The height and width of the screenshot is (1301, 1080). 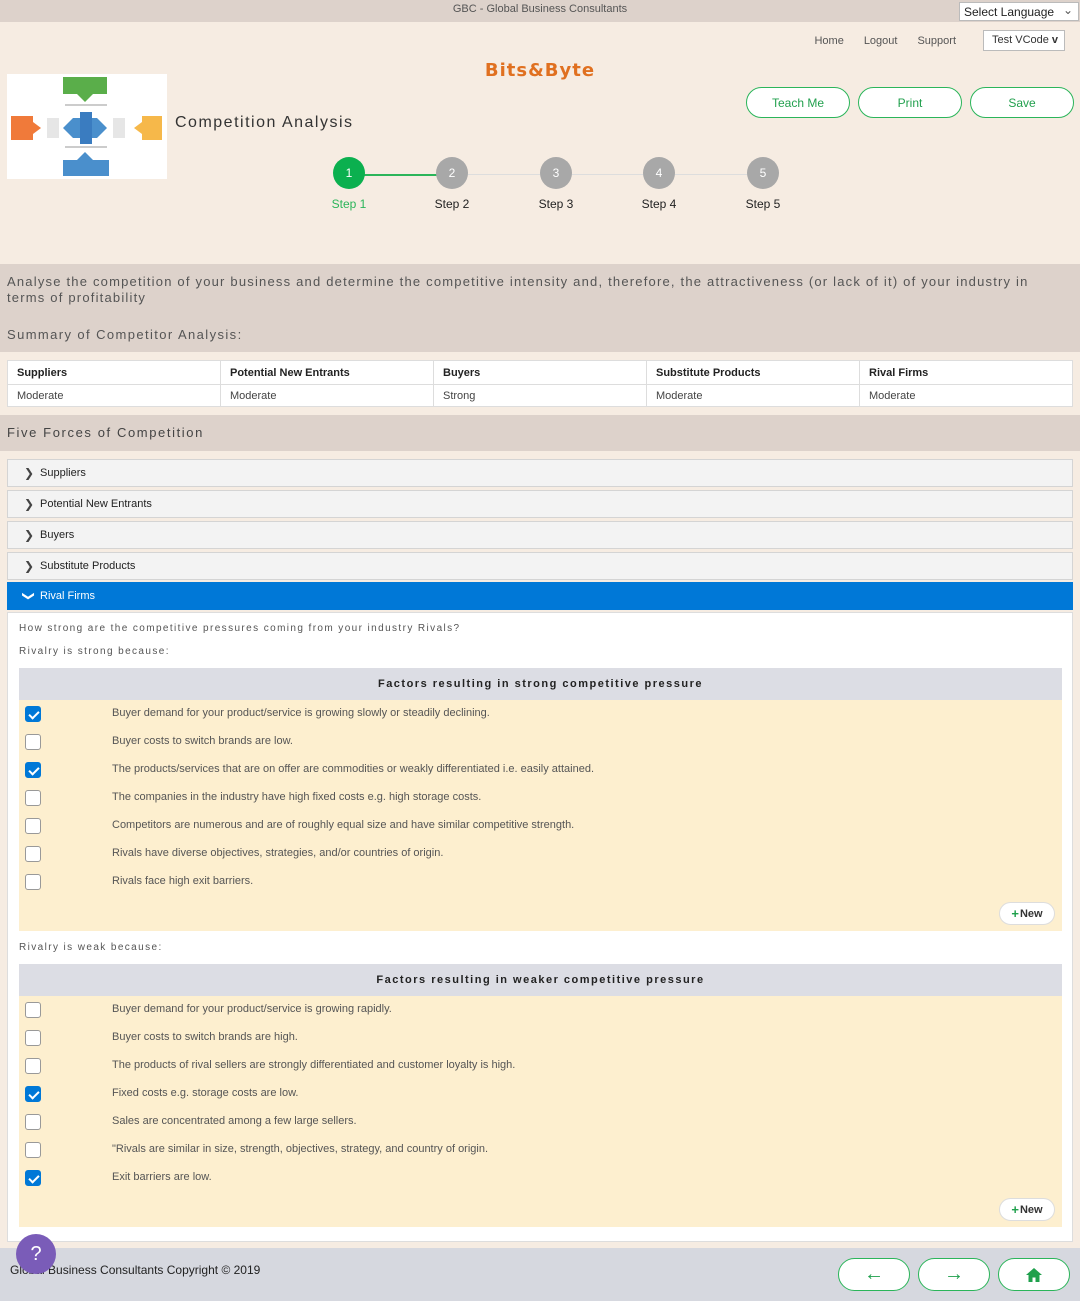 I want to click on factor-text: Exit barriers are low., so click(x=162, y=1177).